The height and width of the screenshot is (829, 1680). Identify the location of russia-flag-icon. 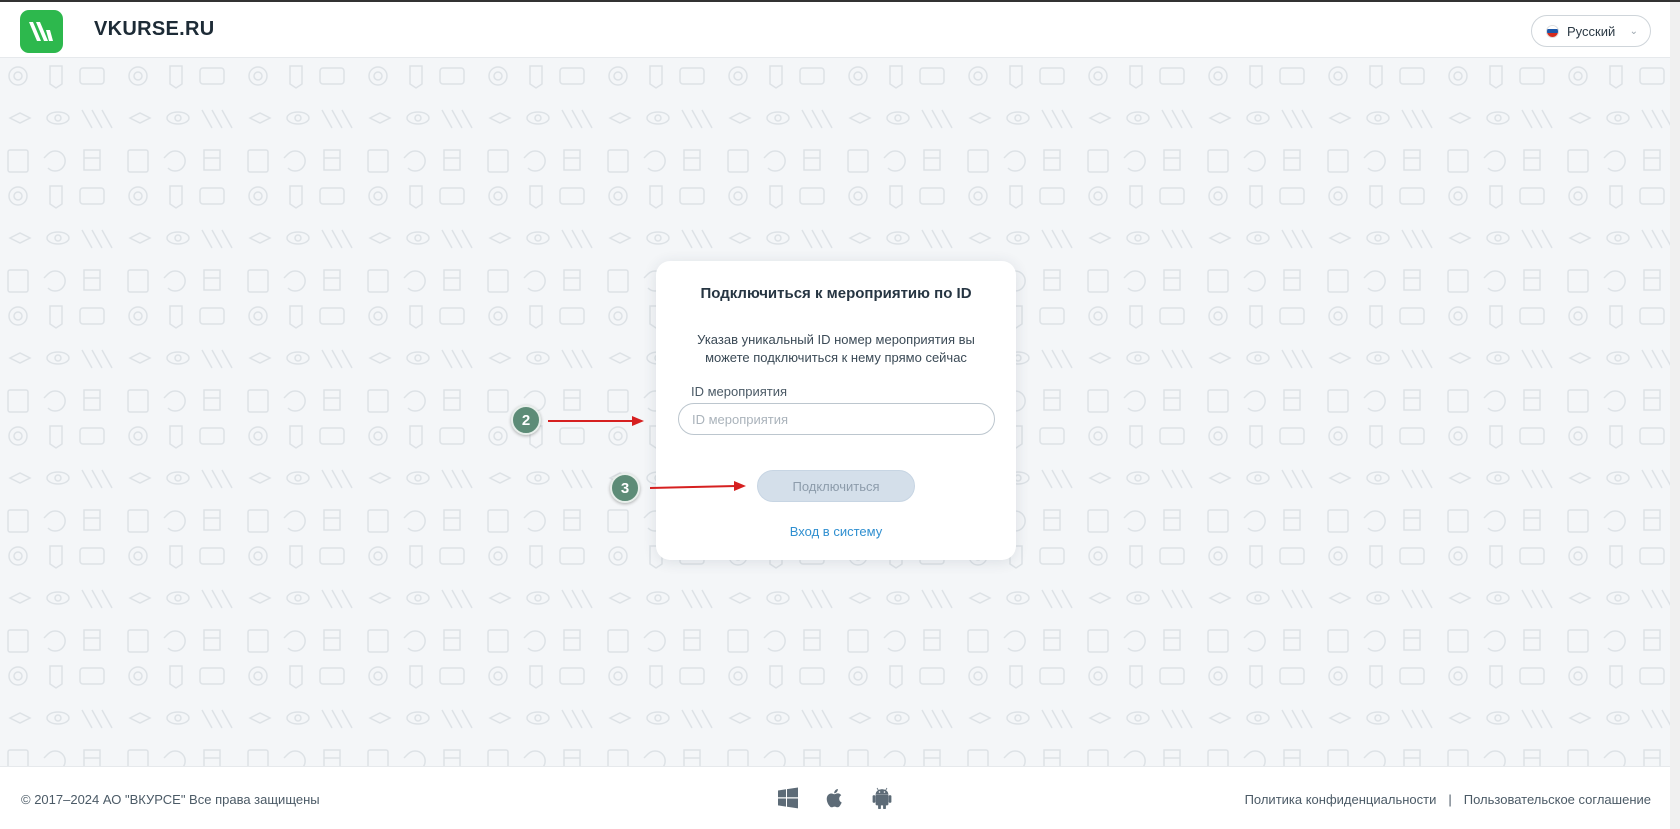
(1552, 31).